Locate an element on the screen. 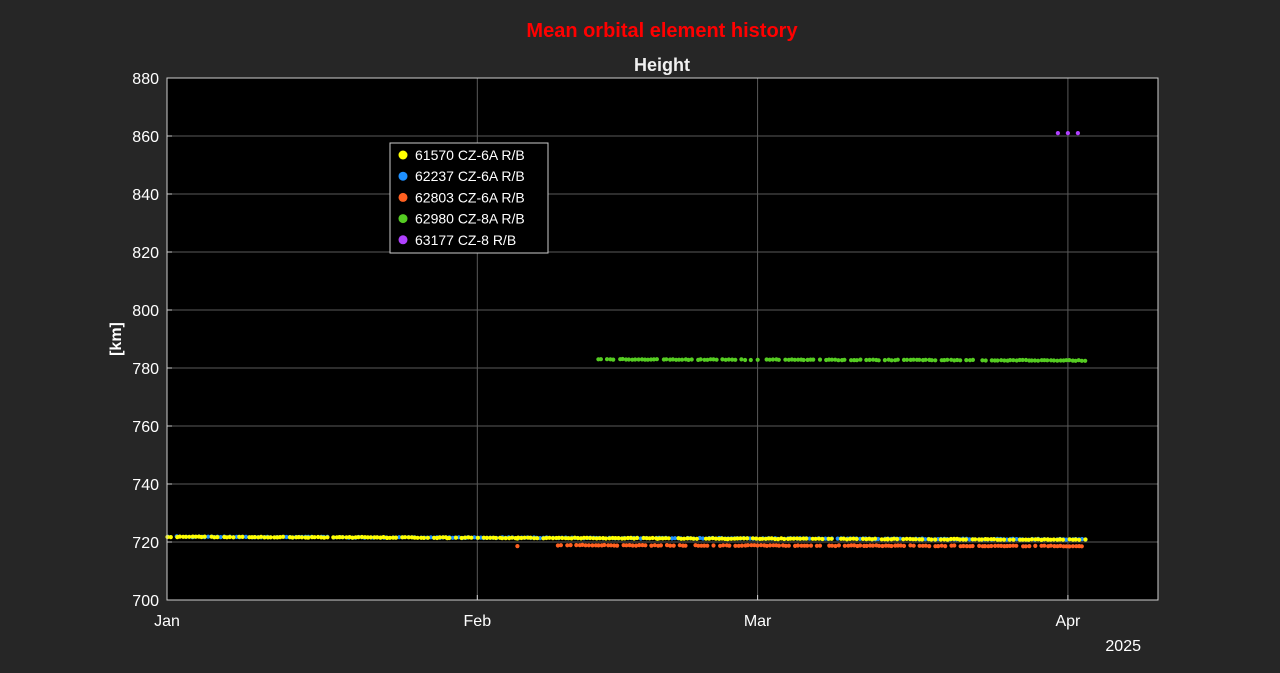 Image resolution: width=1280 pixels, height=673 pixels. y-axis-label: [km] is located at coordinates (116, 339).